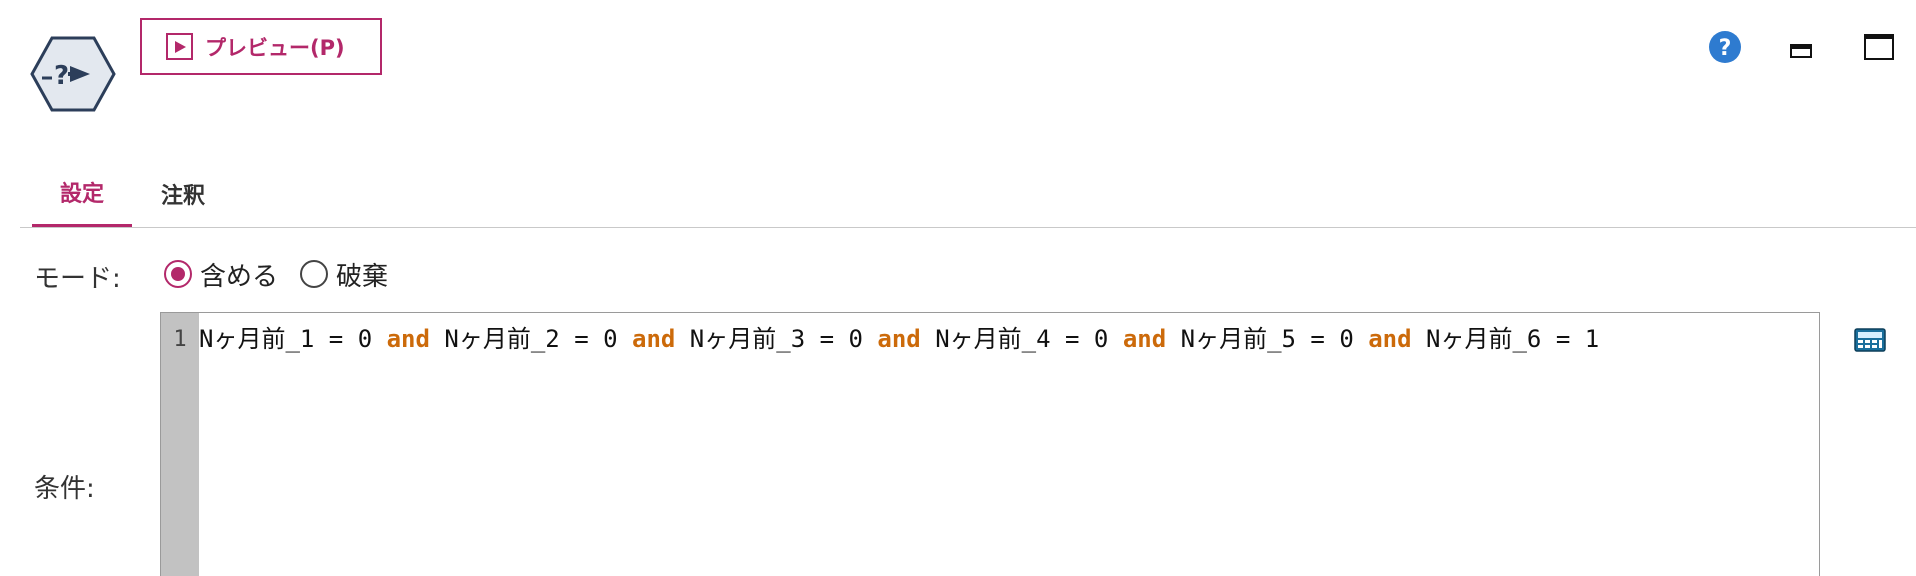 The width and height of the screenshot is (1916, 576). Describe the element at coordinates (275, 47) in the screenshot. I see `preview-button-label: プレビュー(P)` at that location.